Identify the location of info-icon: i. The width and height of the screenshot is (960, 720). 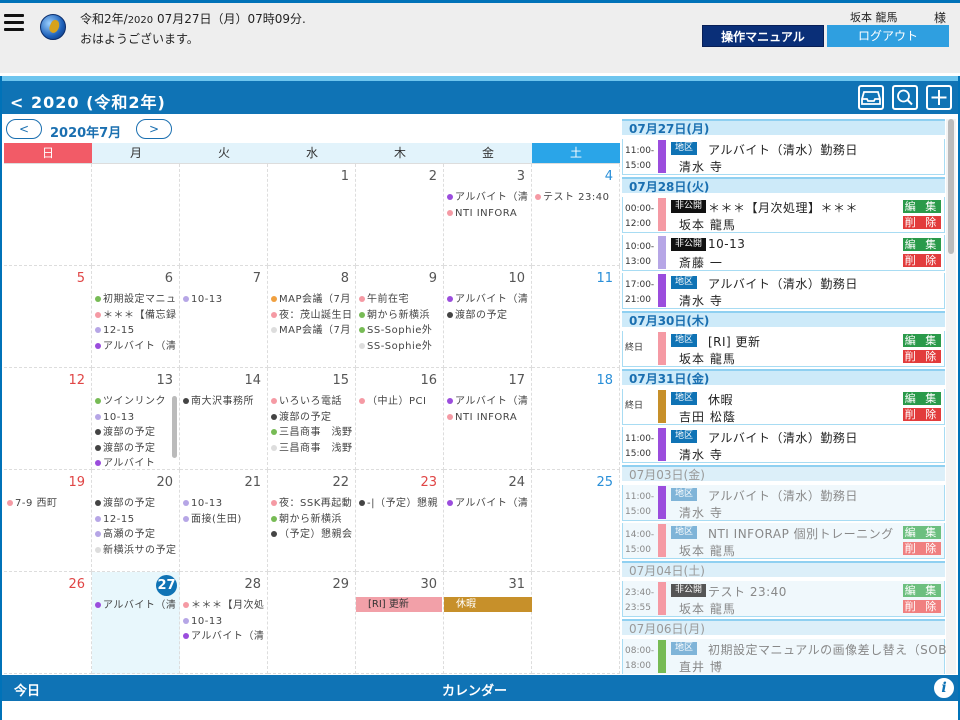
(944, 688).